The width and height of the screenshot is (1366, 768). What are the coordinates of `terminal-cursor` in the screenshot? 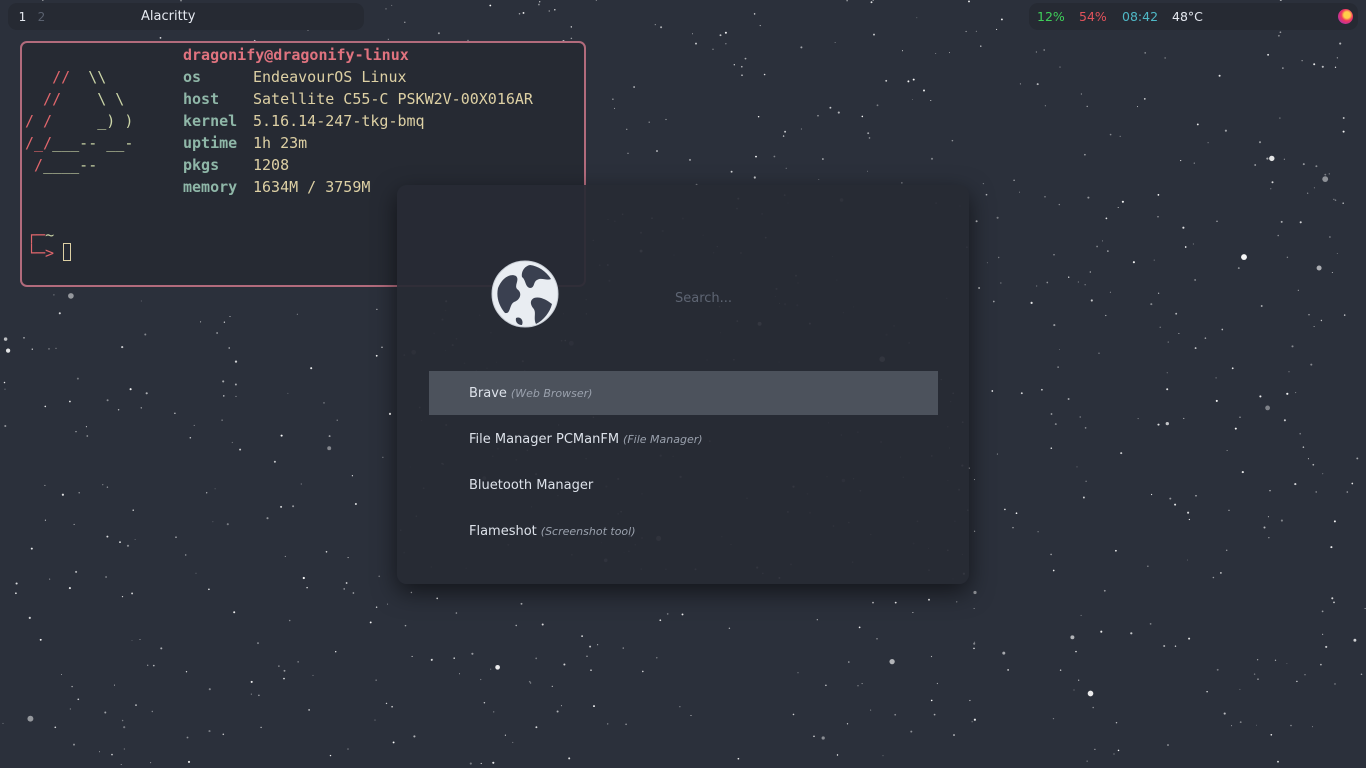 It's located at (67, 252).